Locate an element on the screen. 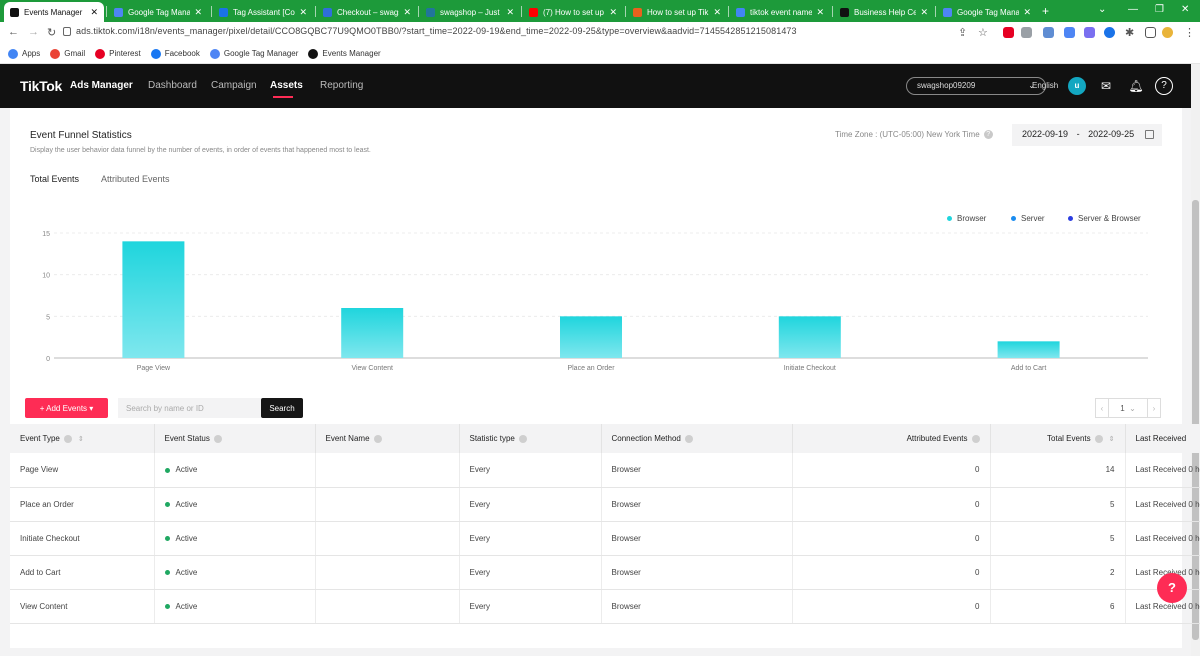  profile-avatar is located at coordinates (1167, 32).